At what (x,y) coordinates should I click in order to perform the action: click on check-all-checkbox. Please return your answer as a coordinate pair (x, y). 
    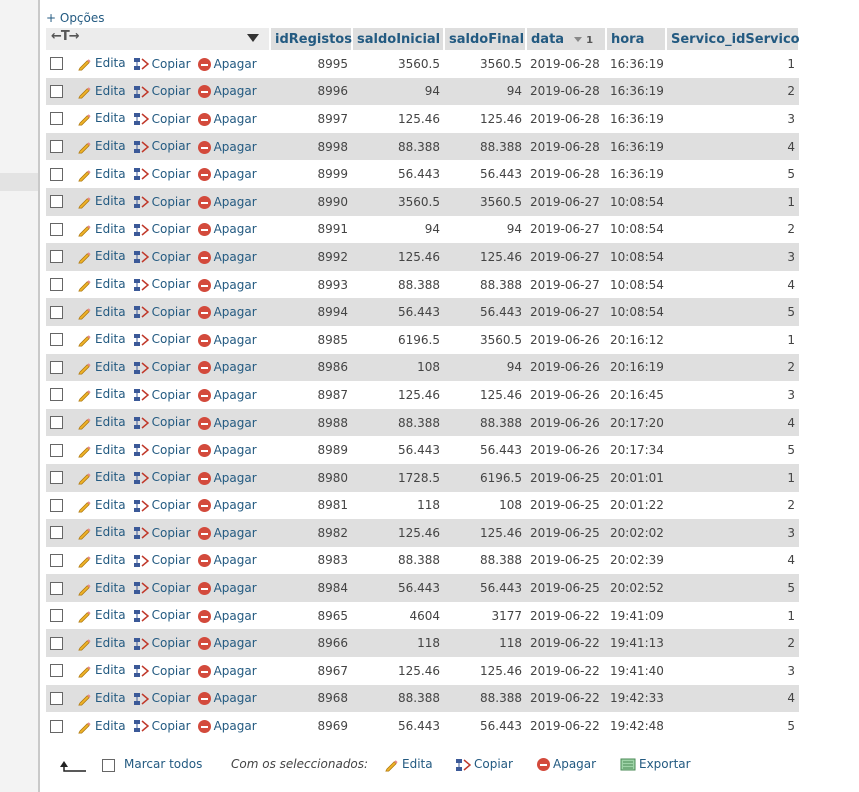
    Looking at the image, I should click on (108, 765).